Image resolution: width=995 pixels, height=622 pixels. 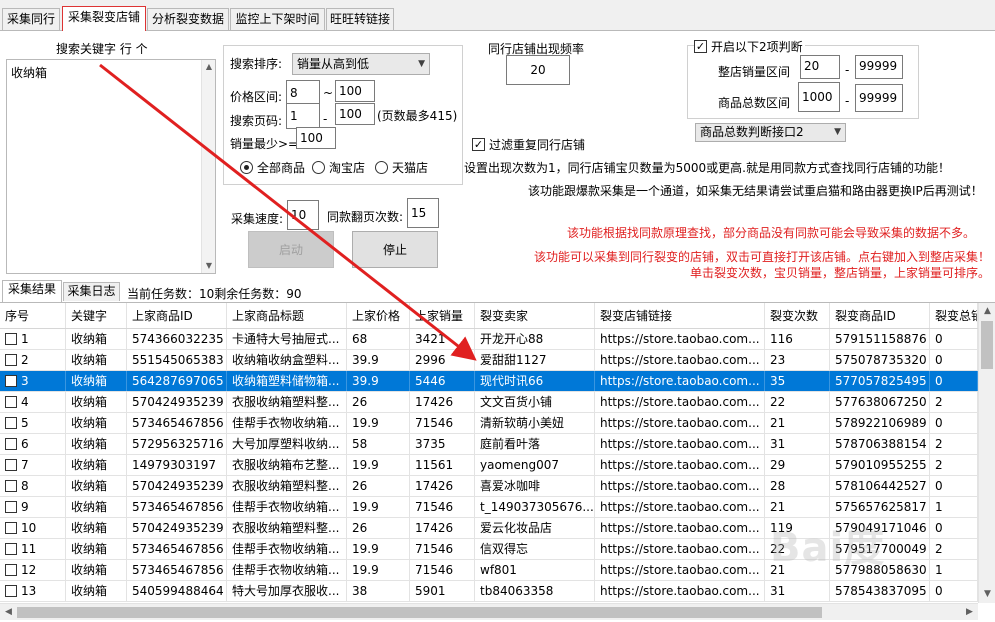 What do you see at coordinates (32, 291) in the screenshot?
I see `tab-results: 采集结果` at bounding box center [32, 291].